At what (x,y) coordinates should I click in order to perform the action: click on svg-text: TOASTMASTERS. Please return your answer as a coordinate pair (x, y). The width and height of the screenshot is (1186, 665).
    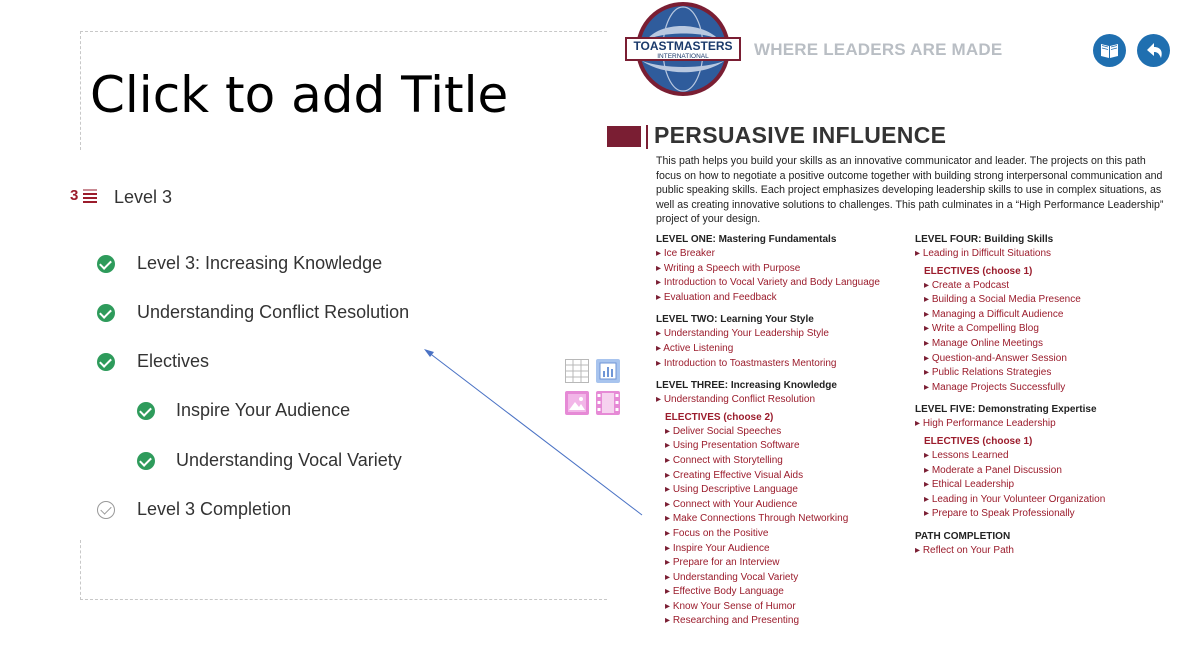
    Looking at the image, I should click on (682, 46).